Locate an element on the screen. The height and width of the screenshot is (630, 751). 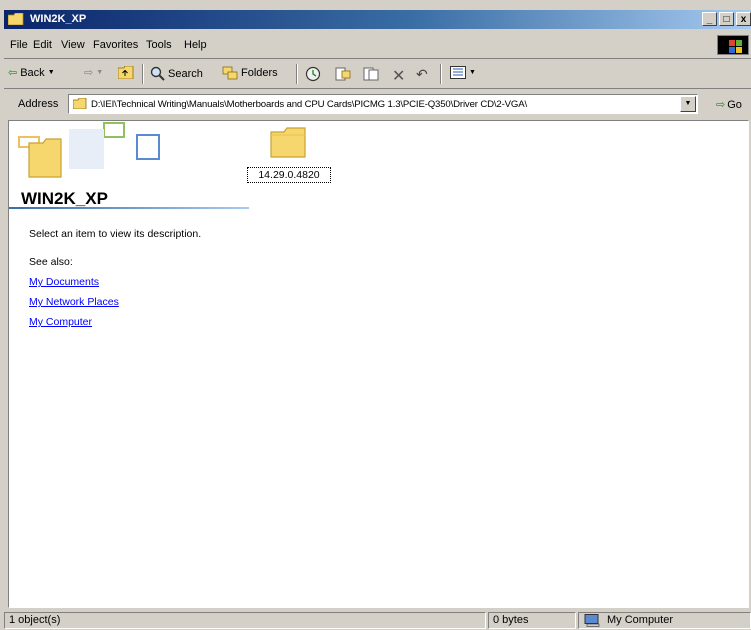
link-my-network-places: My Network Places is located at coordinates (74, 302).